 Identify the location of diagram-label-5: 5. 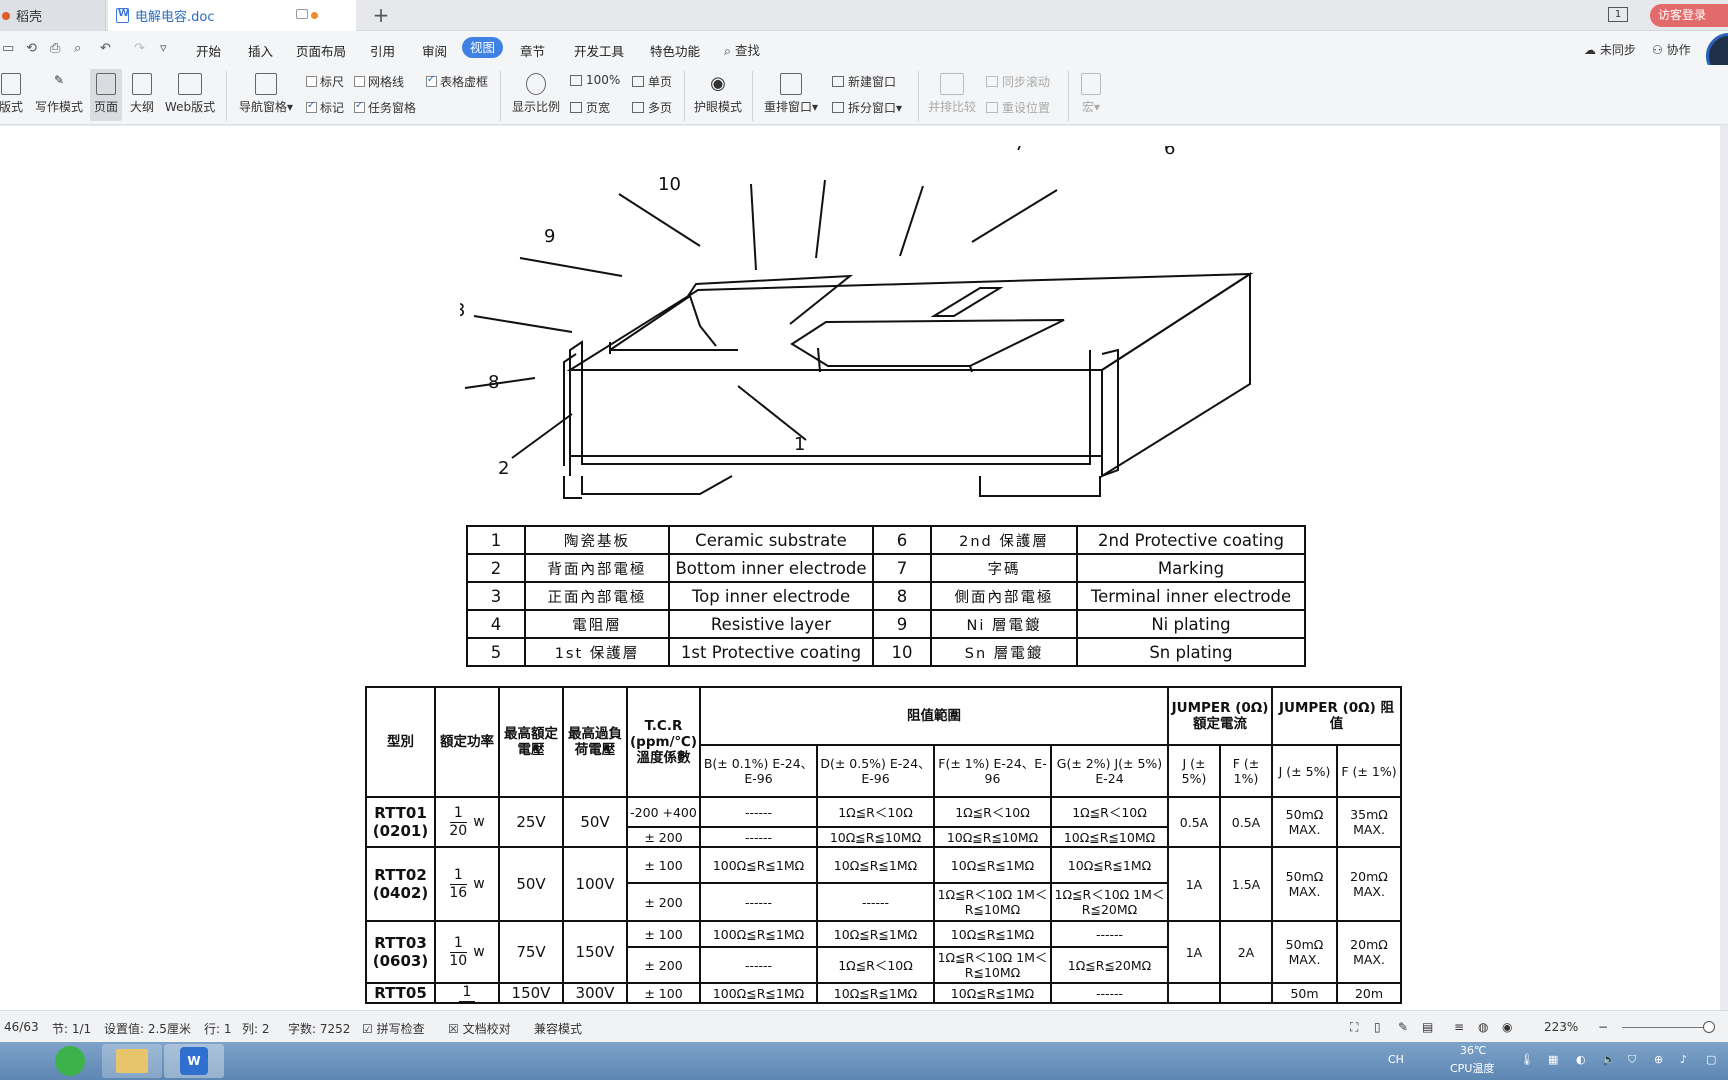
(909, 146).